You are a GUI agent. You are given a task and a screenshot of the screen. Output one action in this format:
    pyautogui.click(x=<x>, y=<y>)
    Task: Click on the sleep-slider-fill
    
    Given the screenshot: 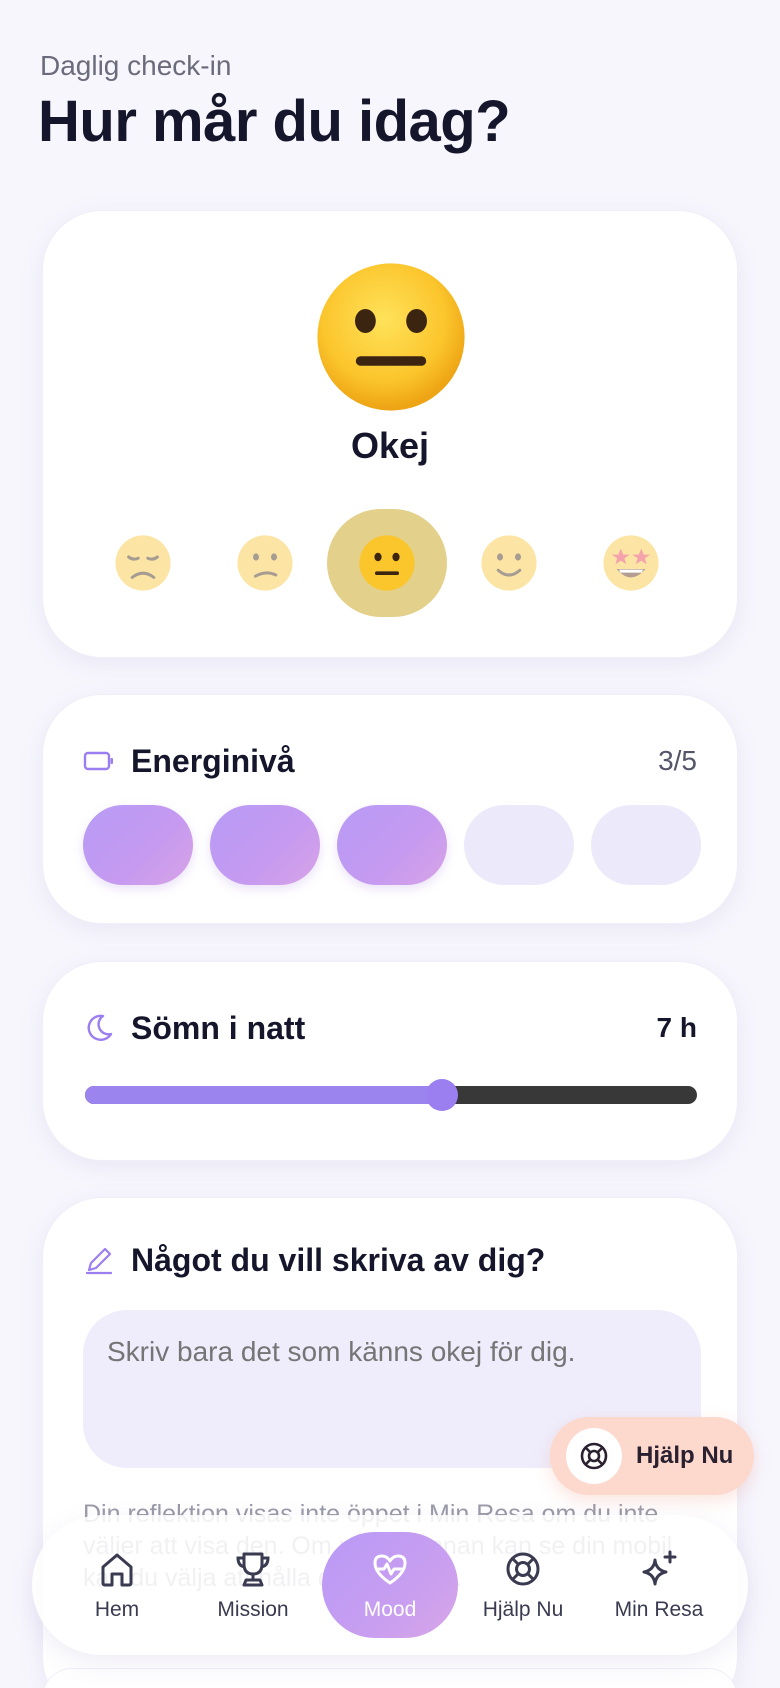 What is the action you would take?
    pyautogui.click(x=263, y=1095)
    